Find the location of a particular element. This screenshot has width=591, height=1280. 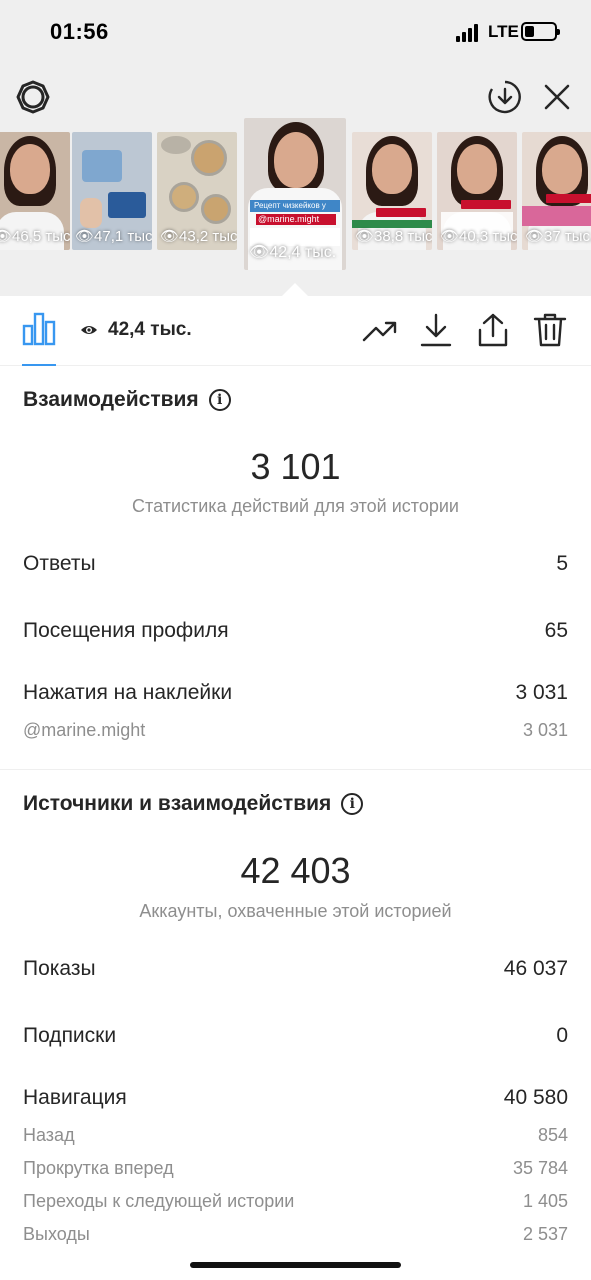

stat-value: 0 is located at coordinates (562, 1035).